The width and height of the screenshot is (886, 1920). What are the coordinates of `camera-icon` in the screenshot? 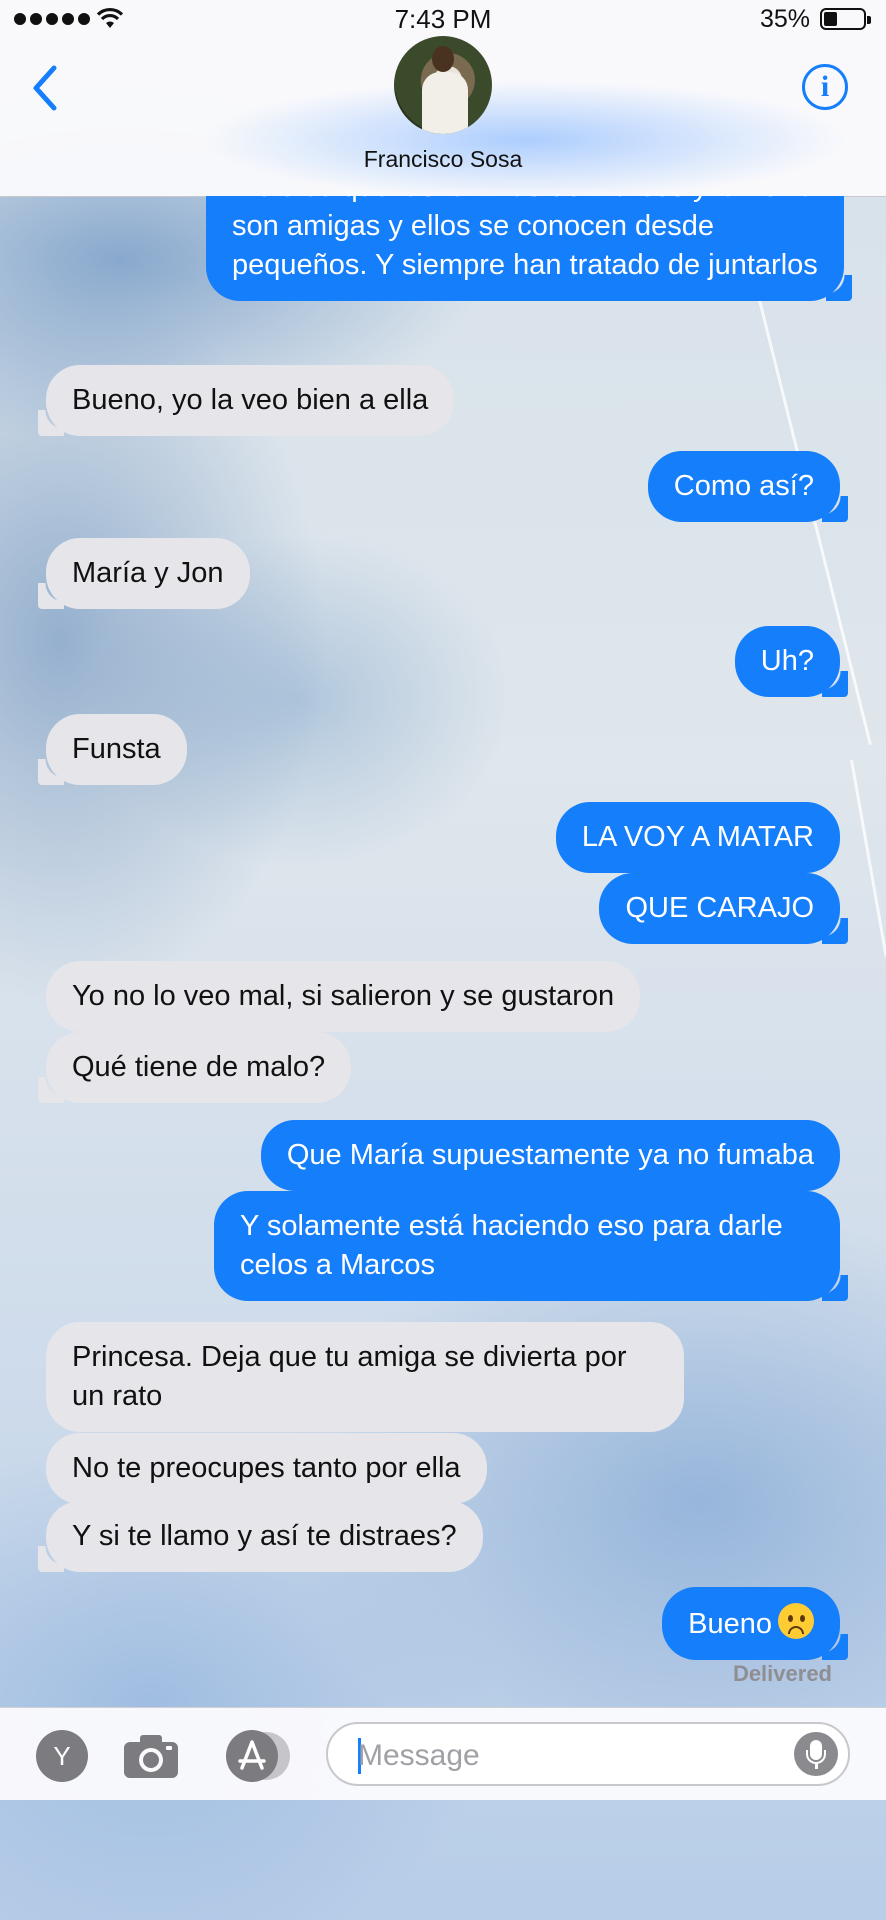 It's located at (151, 1756).